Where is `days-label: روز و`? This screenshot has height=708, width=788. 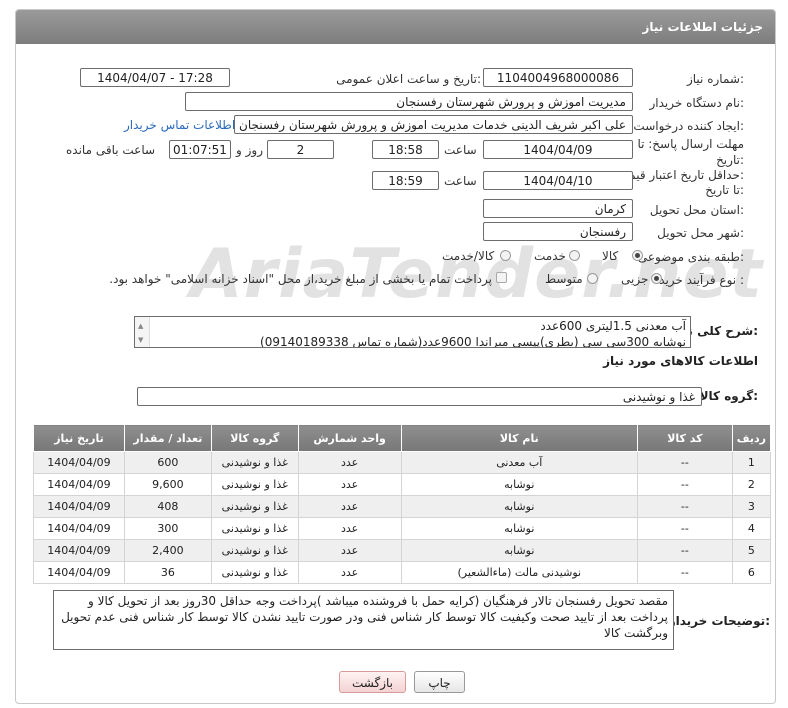 days-label: روز و is located at coordinates (249, 150).